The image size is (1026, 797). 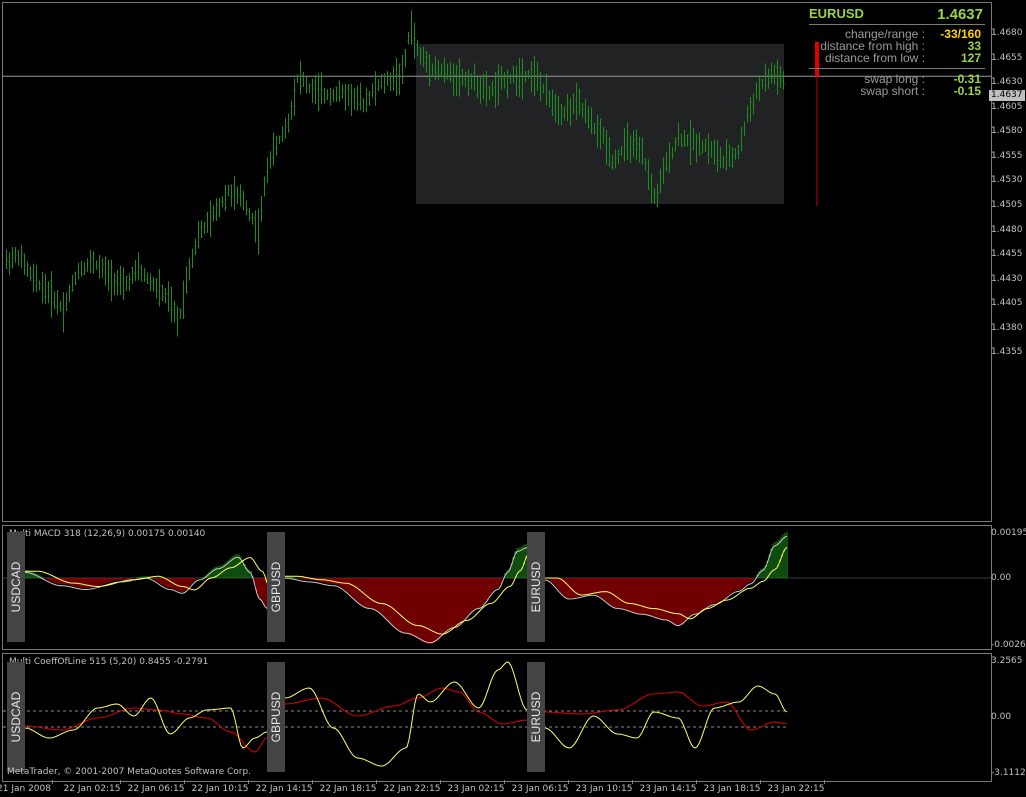 I want to click on coeff-fast-line, so click(x=146, y=723).